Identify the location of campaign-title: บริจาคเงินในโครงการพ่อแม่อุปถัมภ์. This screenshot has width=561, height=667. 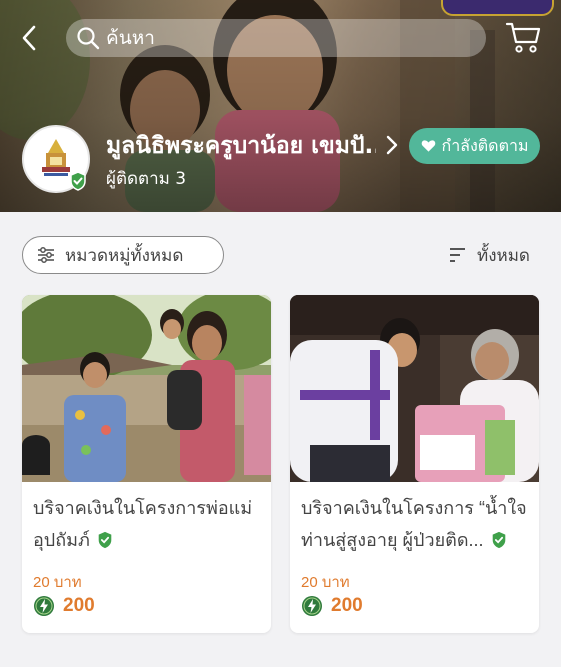
(143, 524).